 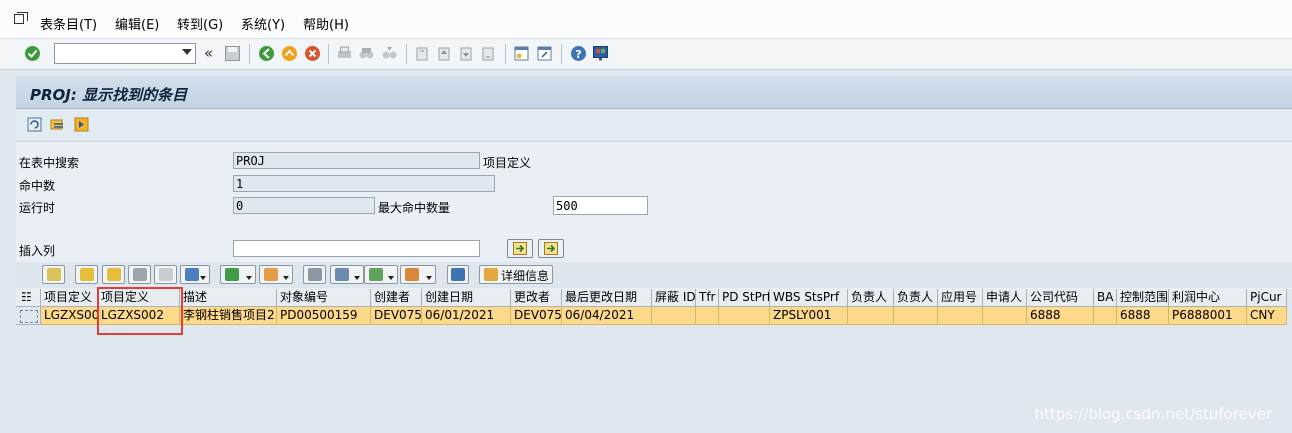 What do you see at coordinates (69, 298) in the screenshot?
I see `column-header: 项目定义` at bounding box center [69, 298].